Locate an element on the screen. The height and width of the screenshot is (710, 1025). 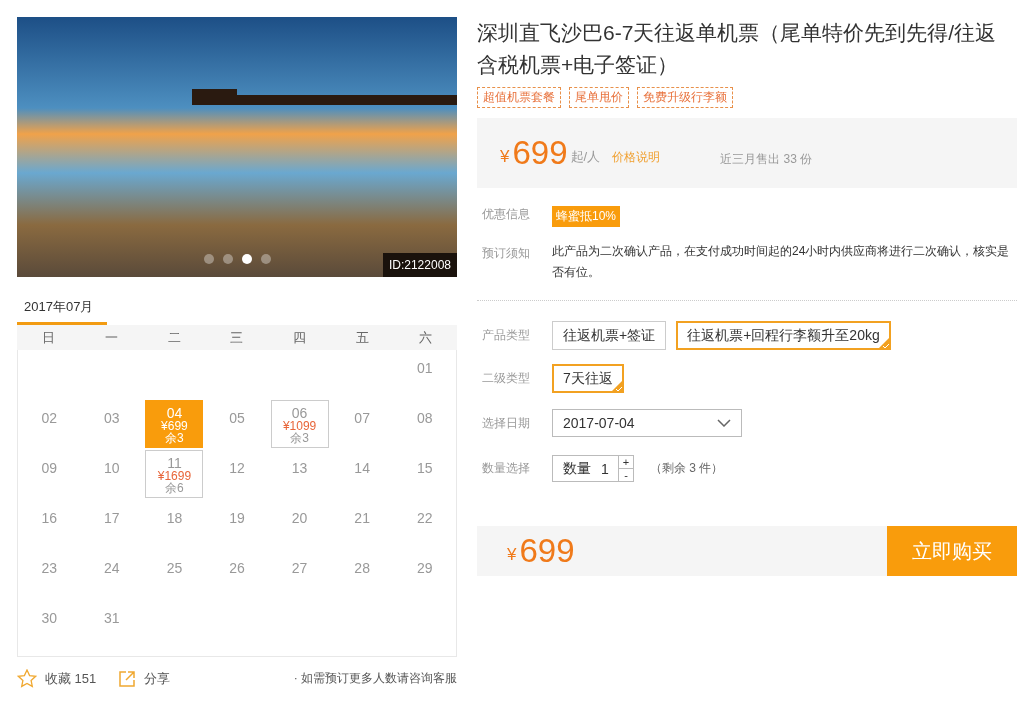
calendar-day: 30 is located at coordinates (49, 618).